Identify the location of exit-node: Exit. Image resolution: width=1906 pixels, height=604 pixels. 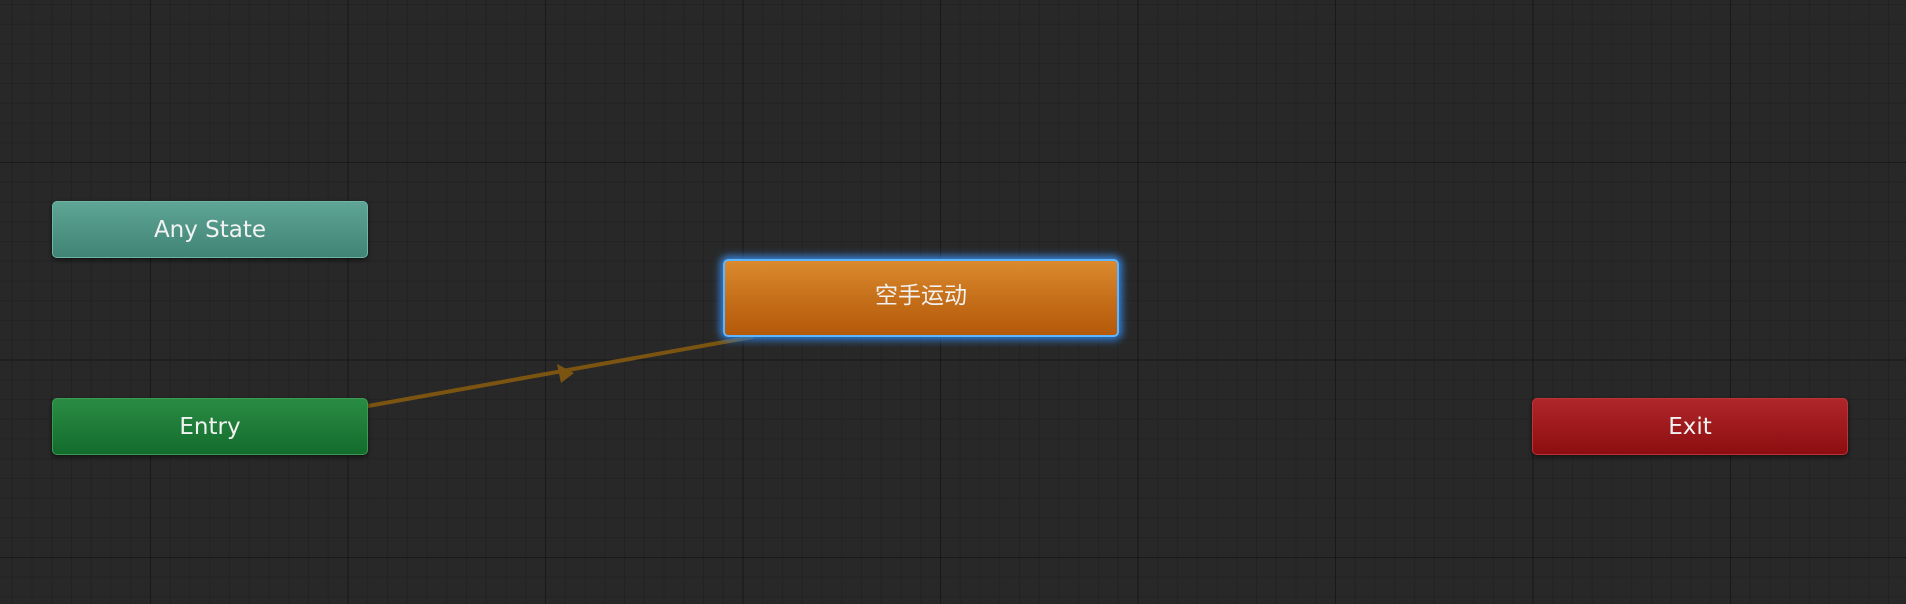
(1690, 426).